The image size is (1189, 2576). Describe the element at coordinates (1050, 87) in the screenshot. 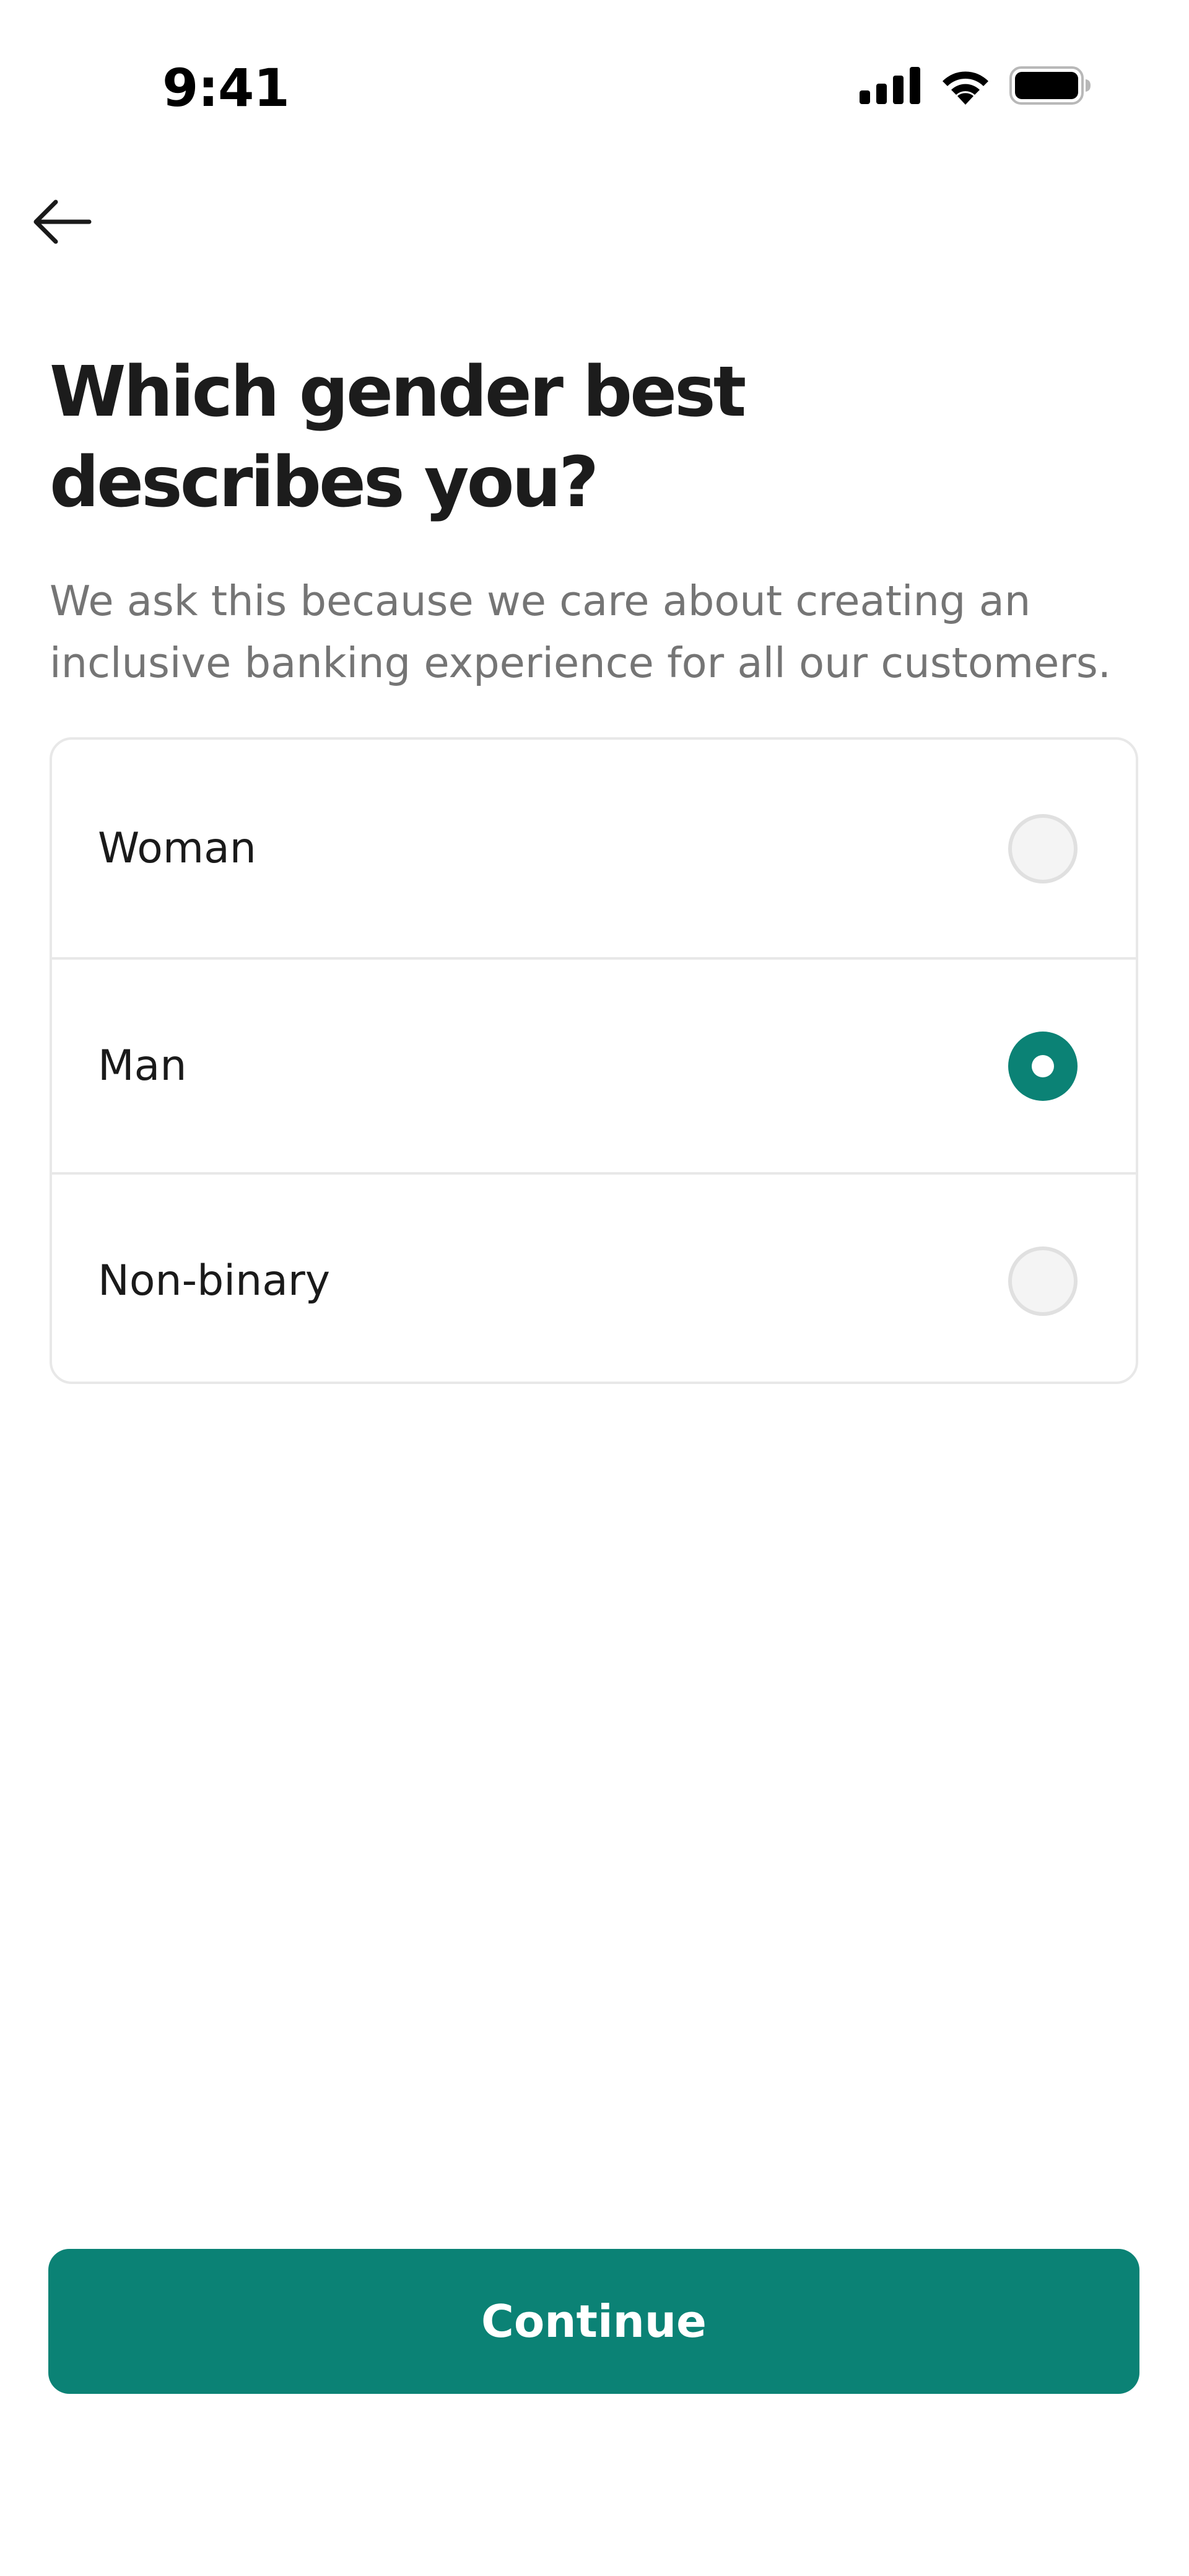

I see `battery-icon` at that location.